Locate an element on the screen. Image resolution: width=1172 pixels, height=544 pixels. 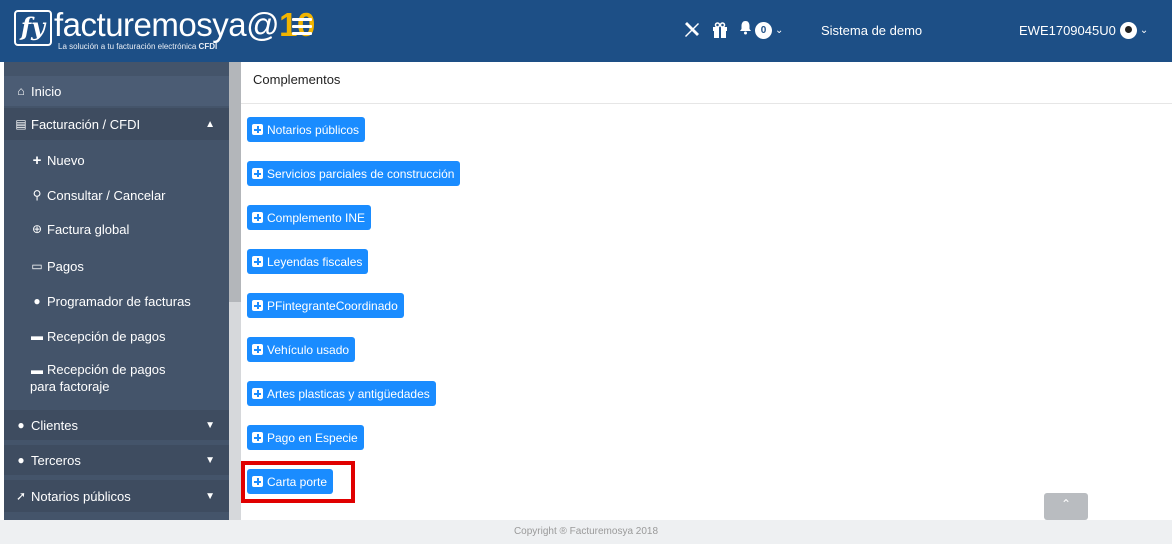
sidebar-item-factura-global: ⊕ Factura global is located at coordinates (116, 229).